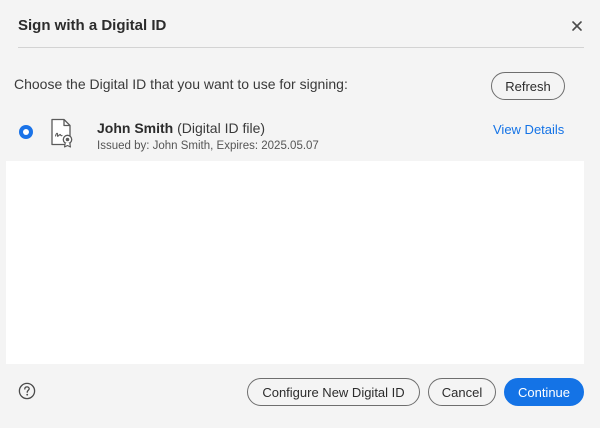 This screenshot has width=600, height=428. What do you see at coordinates (528, 129) in the screenshot?
I see `view-details-link: View Details` at bounding box center [528, 129].